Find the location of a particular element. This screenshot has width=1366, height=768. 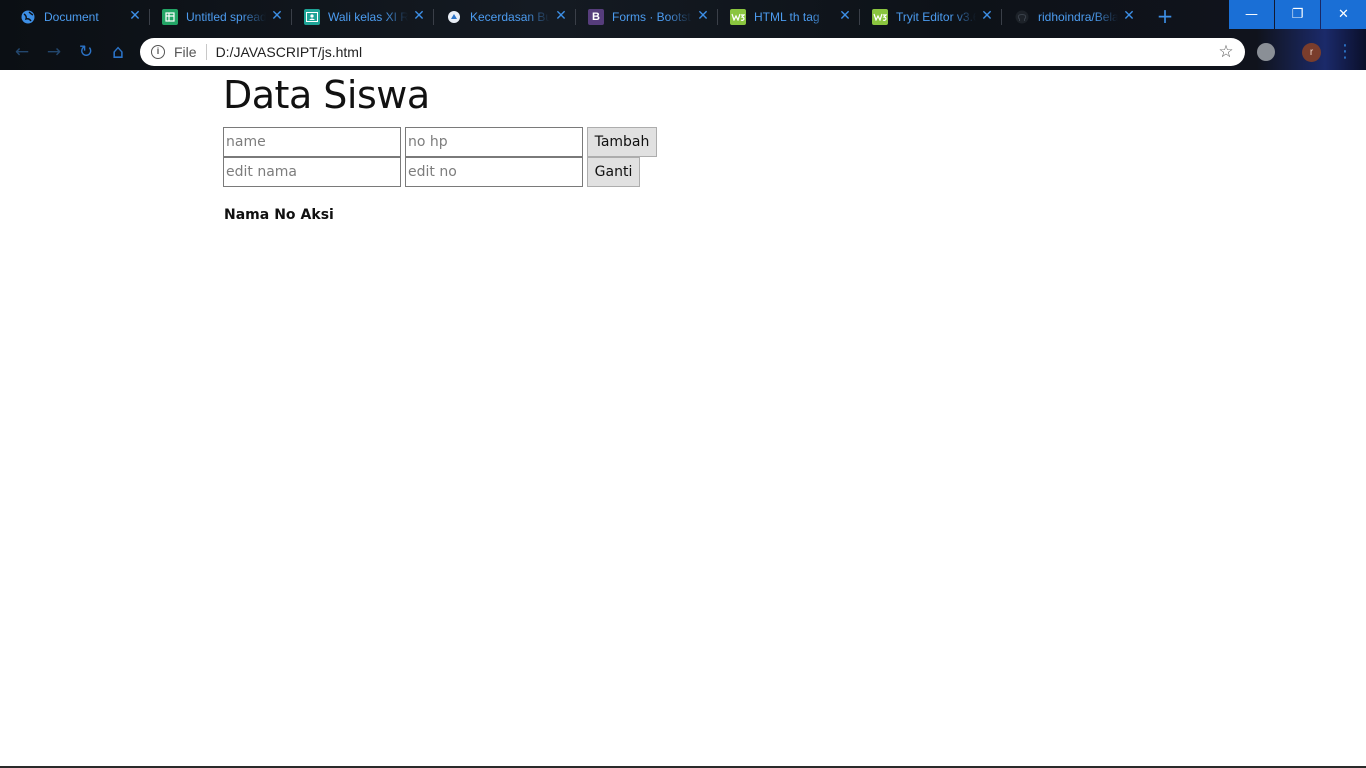

github-icon is located at coordinates (1022, 17).